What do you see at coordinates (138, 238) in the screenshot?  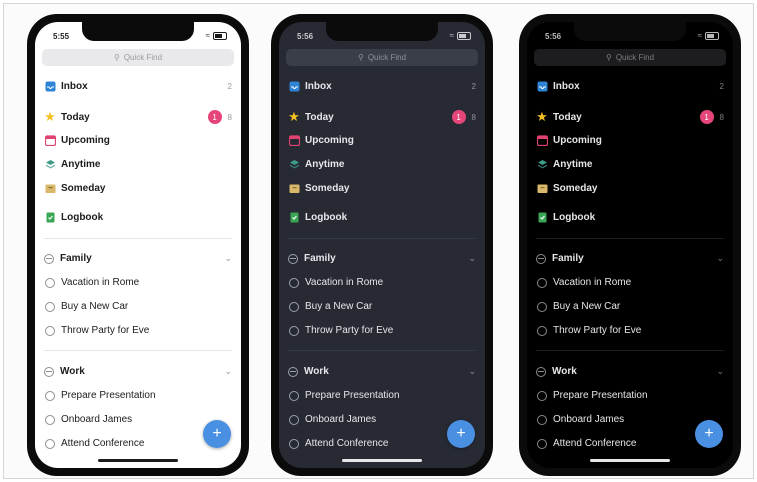 I see `divider` at bounding box center [138, 238].